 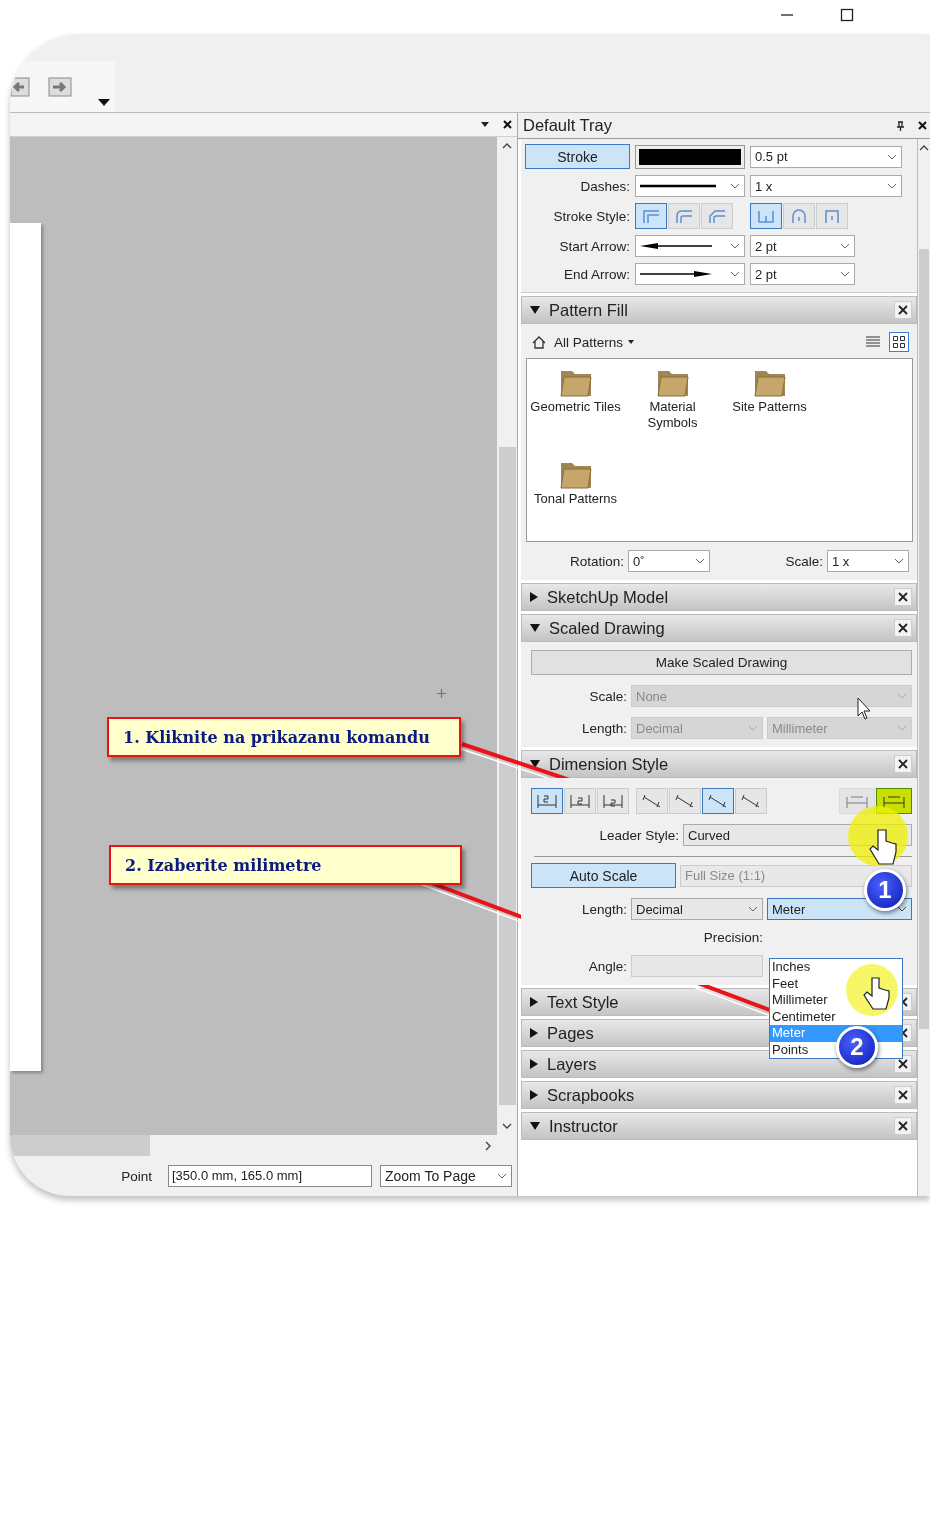 What do you see at coordinates (638, 835) in the screenshot?
I see `leader-style-label: Leader Style:` at bounding box center [638, 835].